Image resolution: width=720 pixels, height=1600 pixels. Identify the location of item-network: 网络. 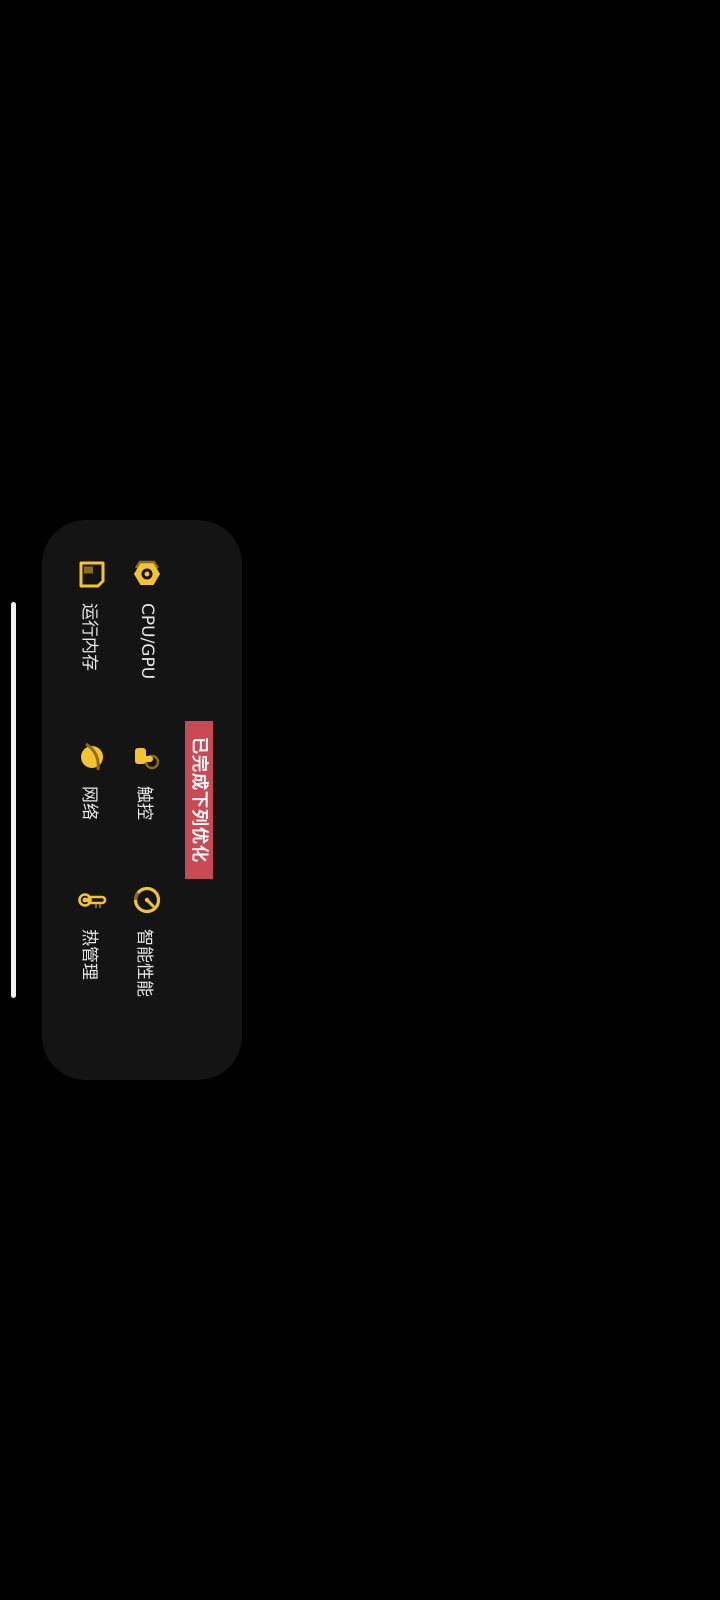
(92, 780).